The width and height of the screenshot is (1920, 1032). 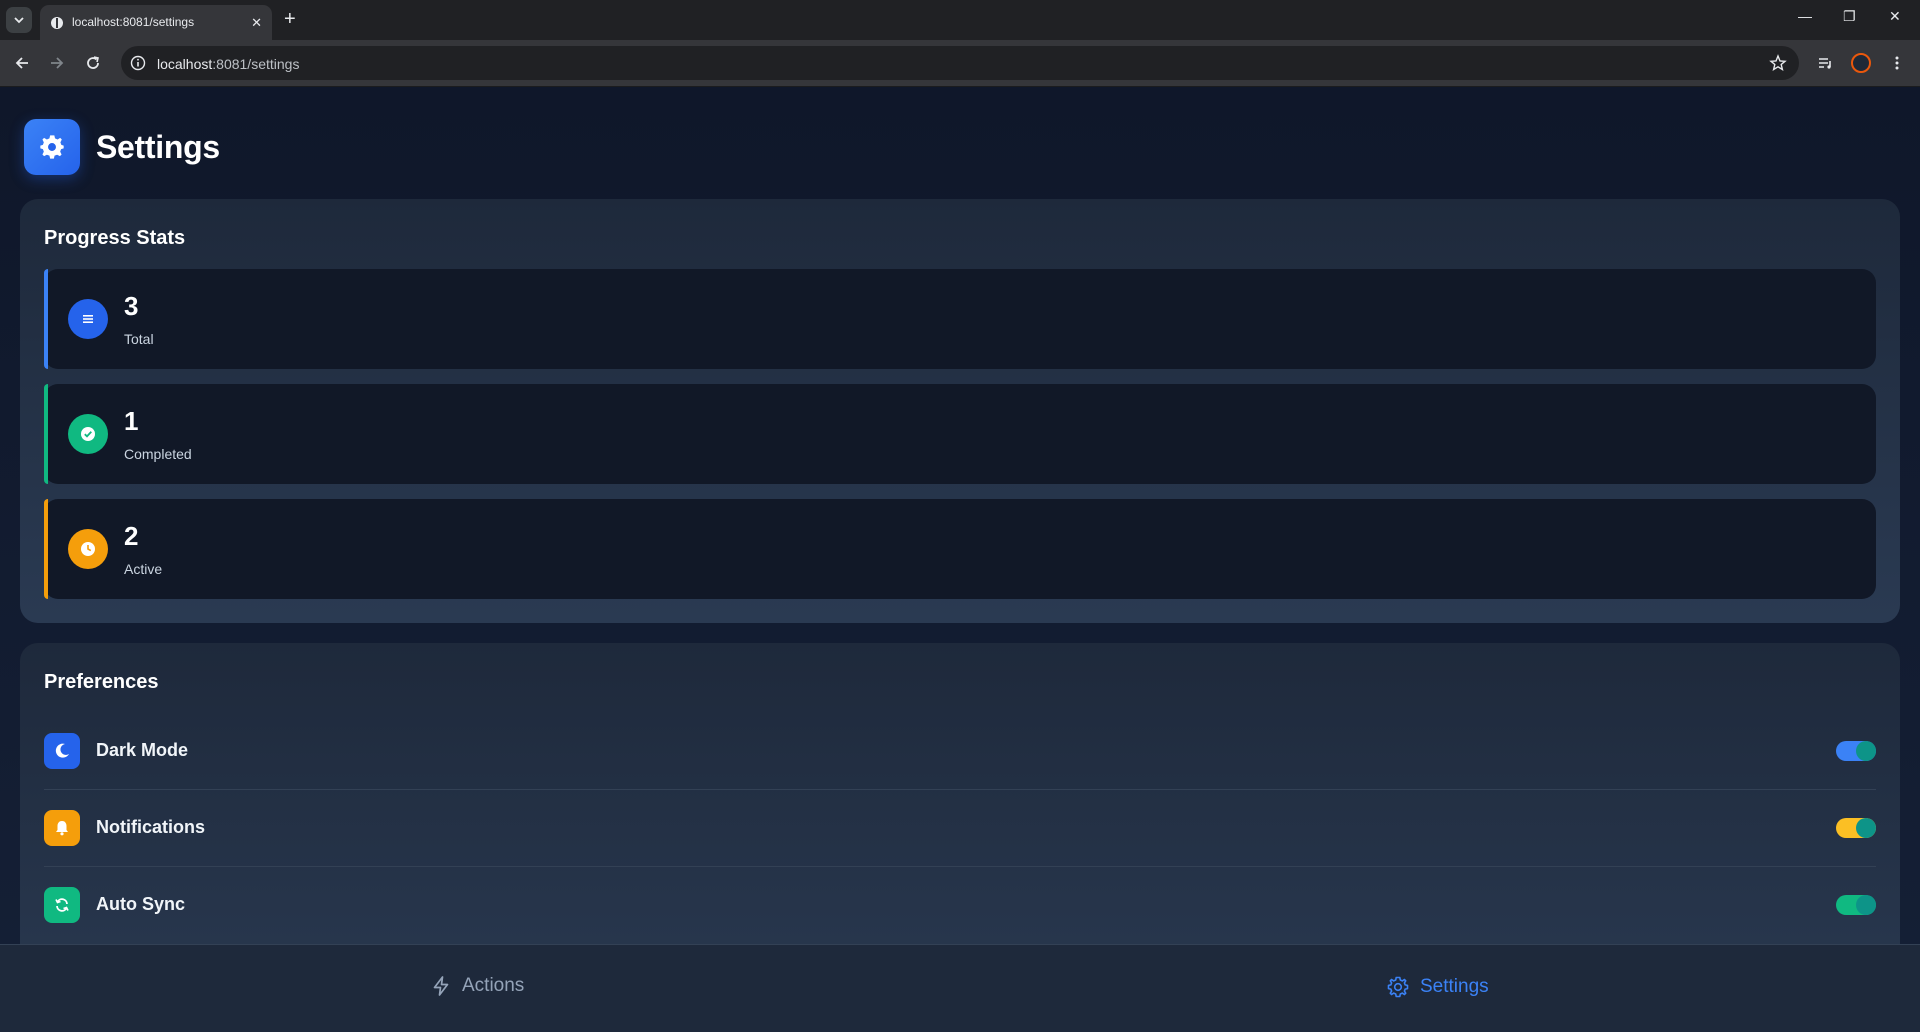 What do you see at coordinates (493, 985) in the screenshot?
I see `nav-label: Actions` at bounding box center [493, 985].